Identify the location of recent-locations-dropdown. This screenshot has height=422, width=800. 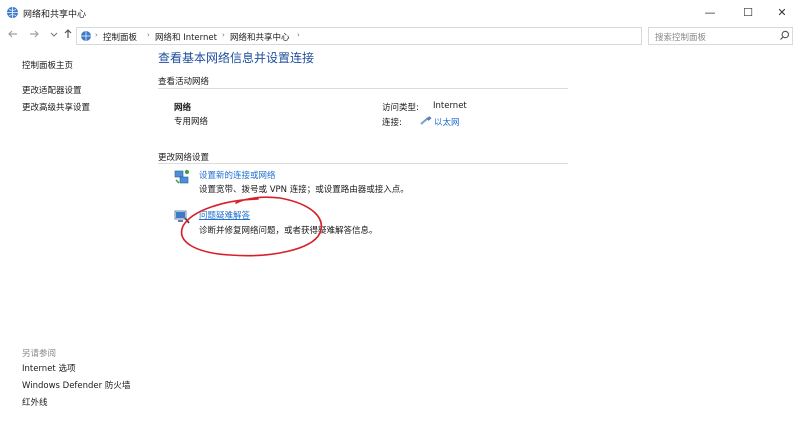
(54, 36).